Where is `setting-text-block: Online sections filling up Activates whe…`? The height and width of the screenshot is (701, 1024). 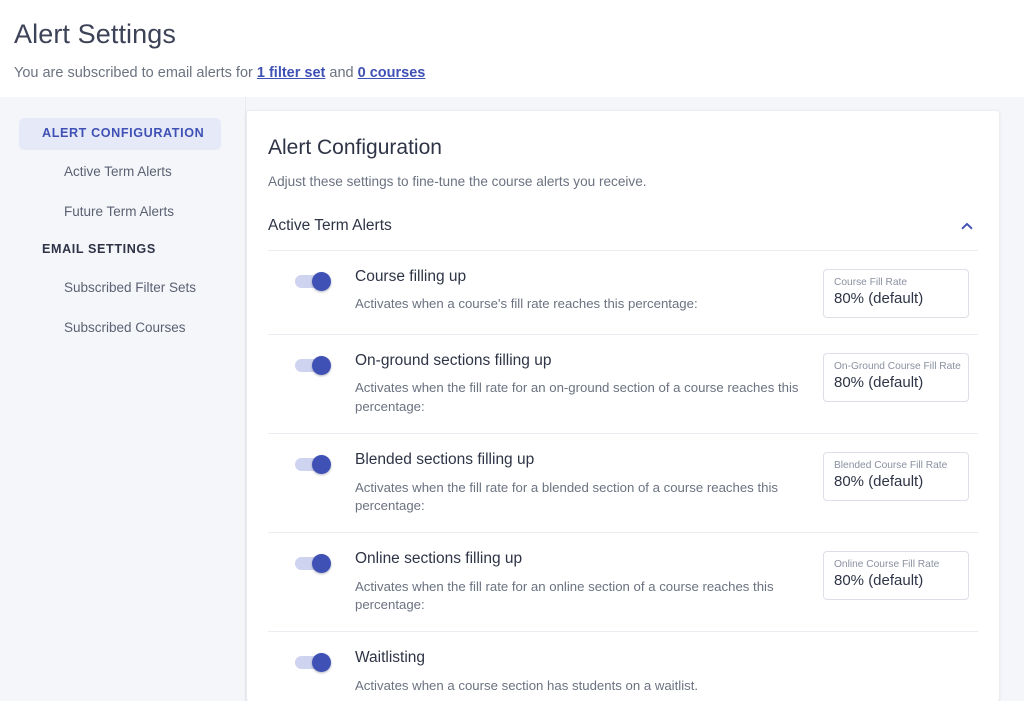 setting-text-block: Online sections filling up Activates whe… is located at coordinates (589, 582).